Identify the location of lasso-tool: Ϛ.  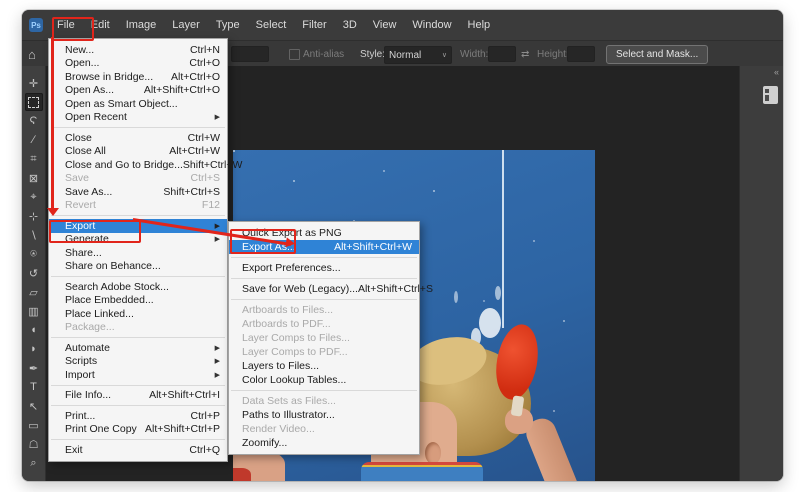
(34, 121).